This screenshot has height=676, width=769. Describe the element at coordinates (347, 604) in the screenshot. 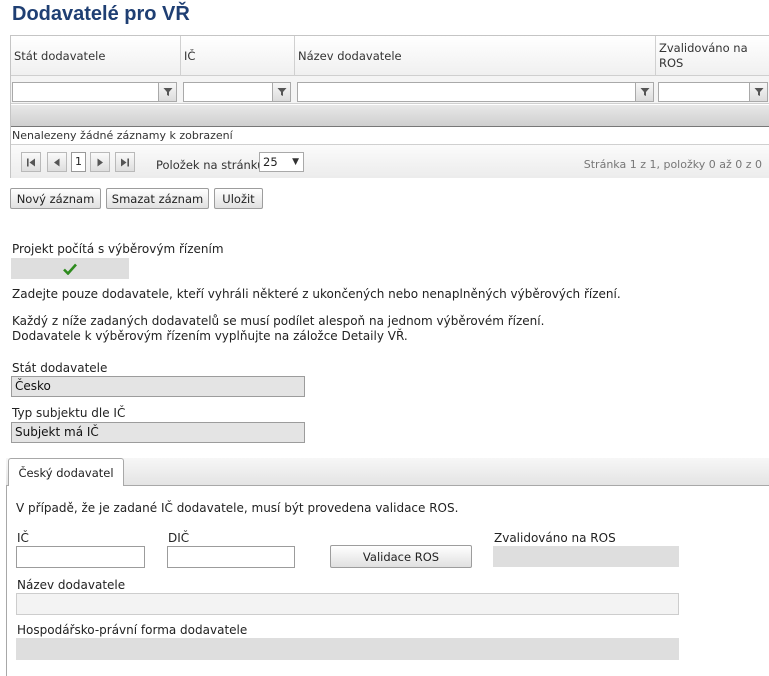

I see `supplier-name-field` at that location.